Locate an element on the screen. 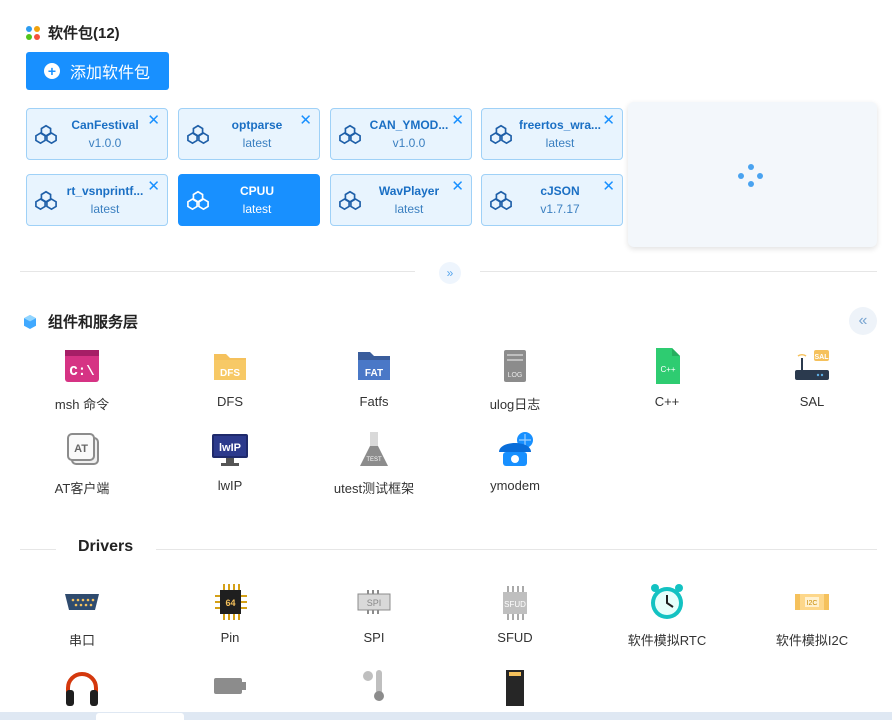  svg-text: 64 is located at coordinates (230, 603).